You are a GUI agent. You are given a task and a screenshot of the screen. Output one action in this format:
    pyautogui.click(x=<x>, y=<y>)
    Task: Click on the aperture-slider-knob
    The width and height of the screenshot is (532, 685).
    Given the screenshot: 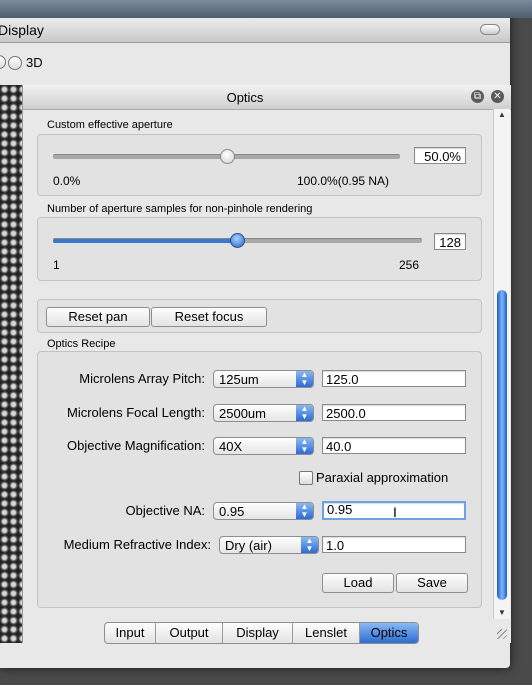 What is the action you would take?
    pyautogui.click(x=227, y=156)
    